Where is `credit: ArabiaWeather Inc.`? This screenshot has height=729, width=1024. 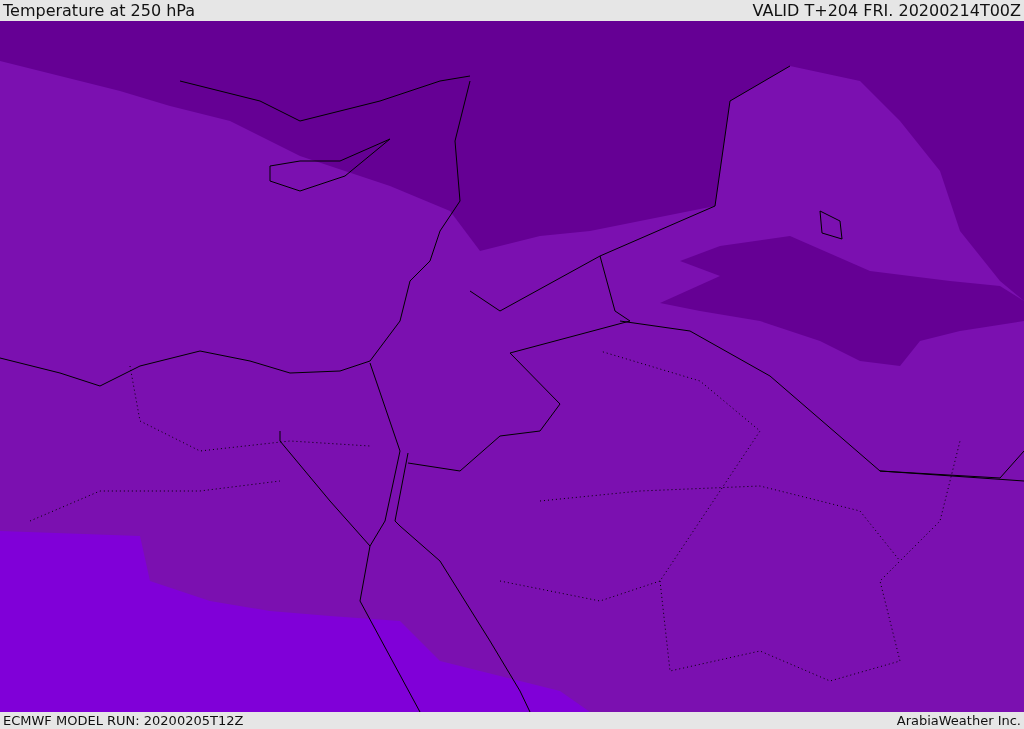 credit: ArabiaWeather Inc. is located at coordinates (958, 720).